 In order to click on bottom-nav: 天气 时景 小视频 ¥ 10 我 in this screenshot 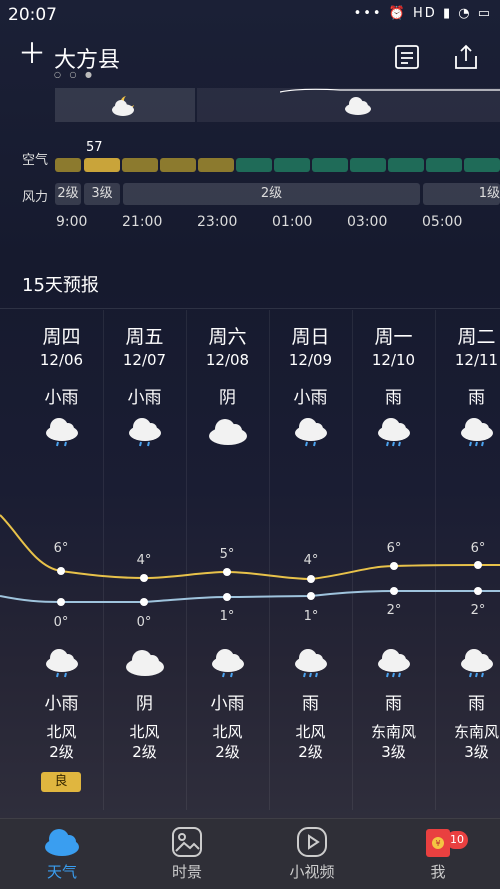, I will do `click(250, 853)`.